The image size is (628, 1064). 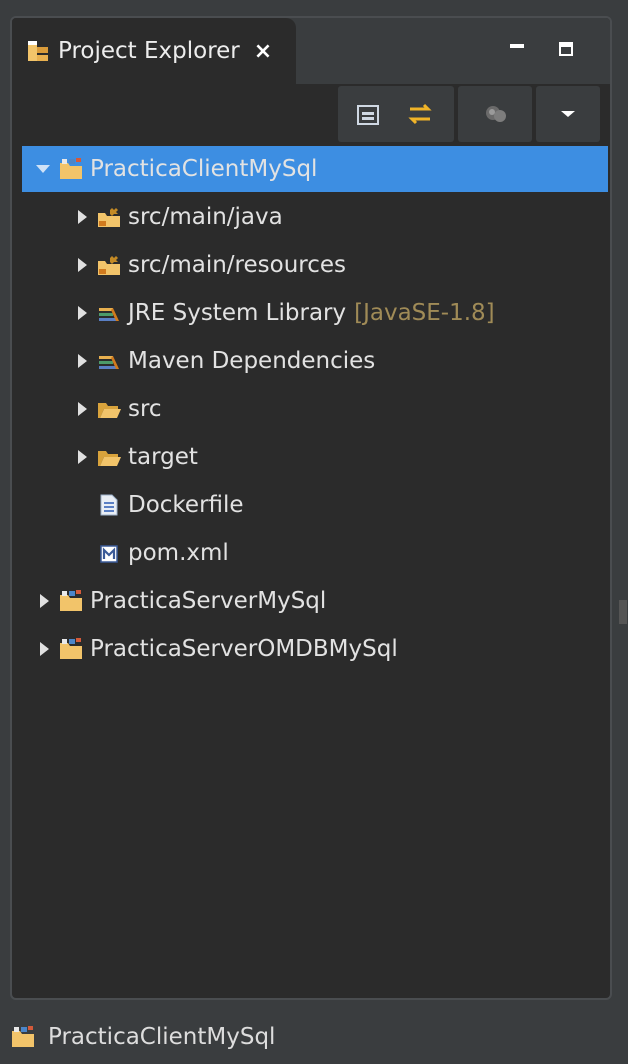 What do you see at coordinates (38, 51) in the screenshot?
I see `project-explorer-icon` at bounding box center [38, 51].